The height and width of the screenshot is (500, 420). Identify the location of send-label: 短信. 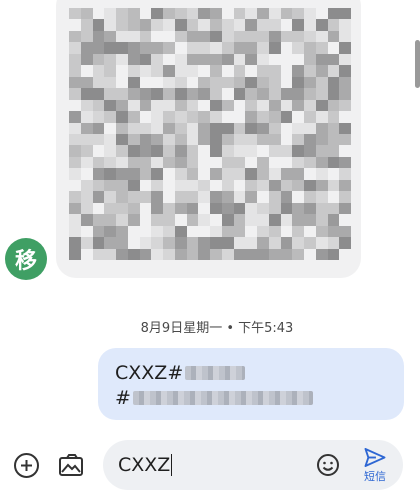
(375, 476).